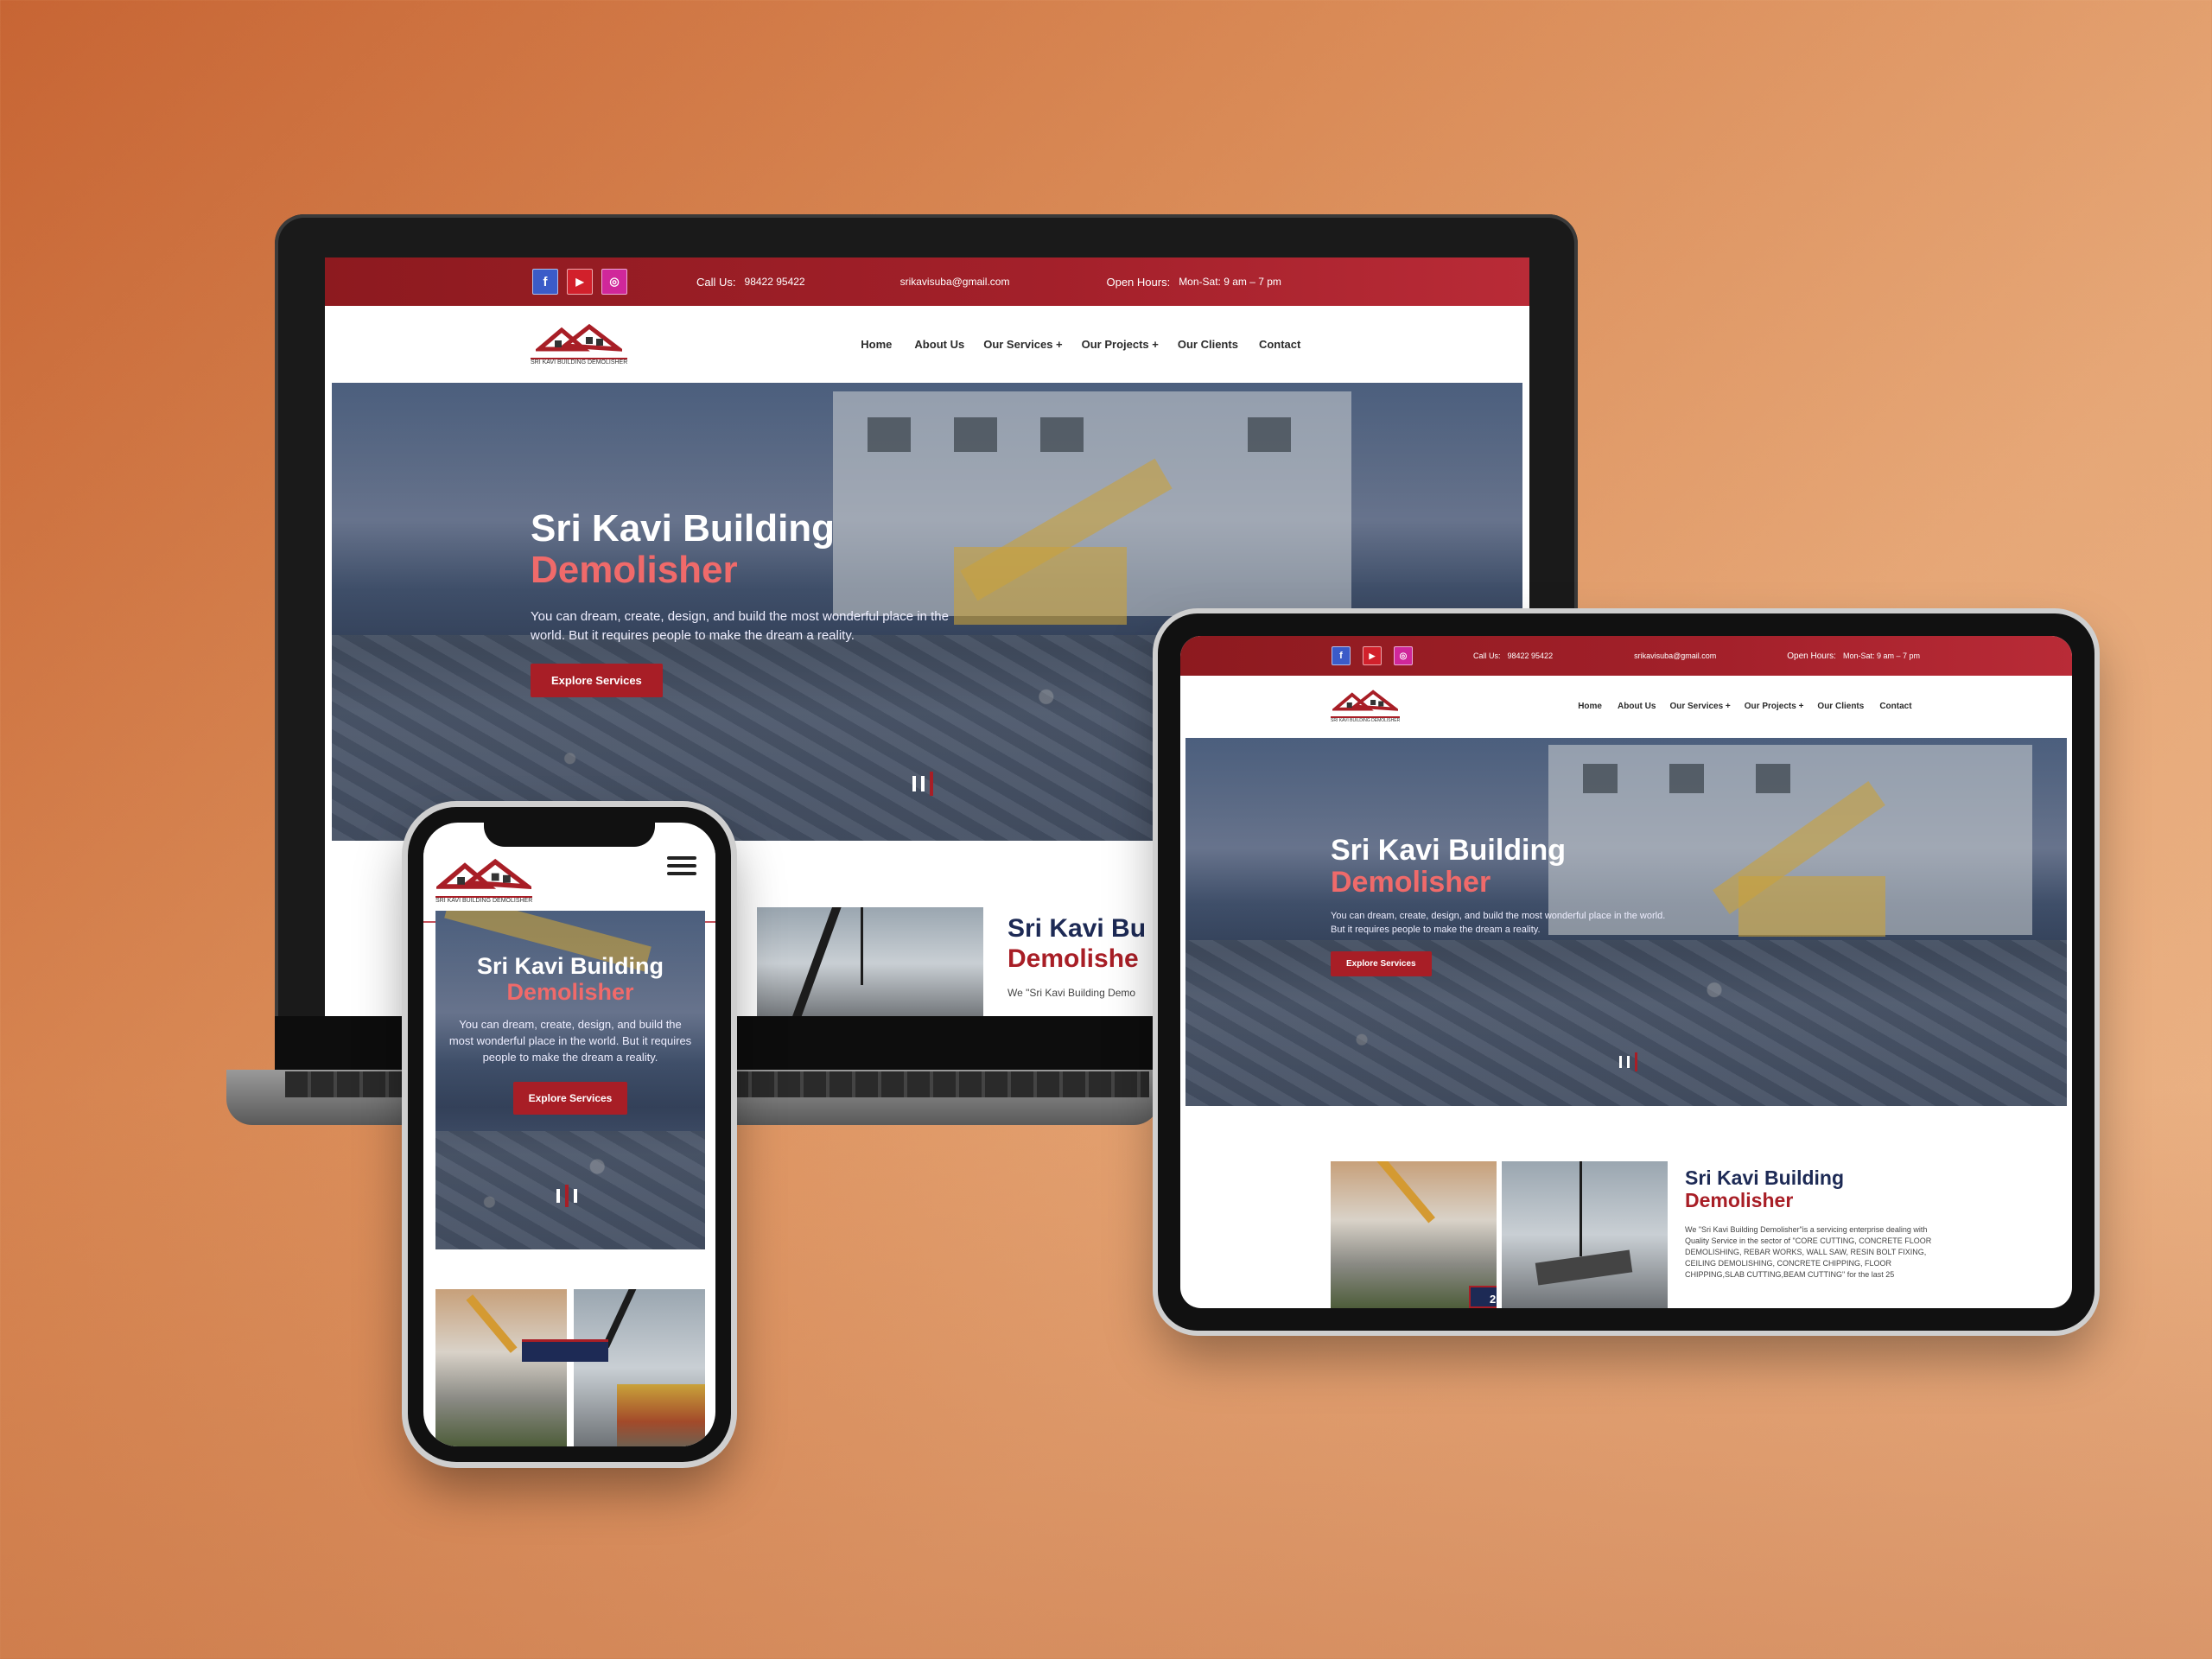  I want to click on experience-badge, so click(565, 1350).